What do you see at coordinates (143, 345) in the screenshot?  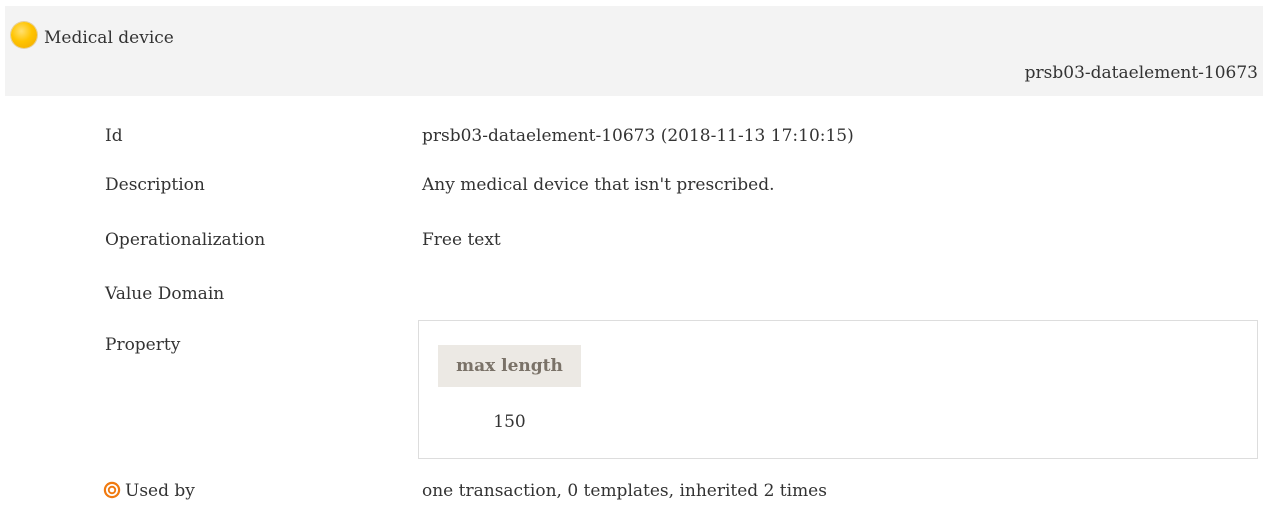 I see `property-label: Property` at bounding box center [143, 345].